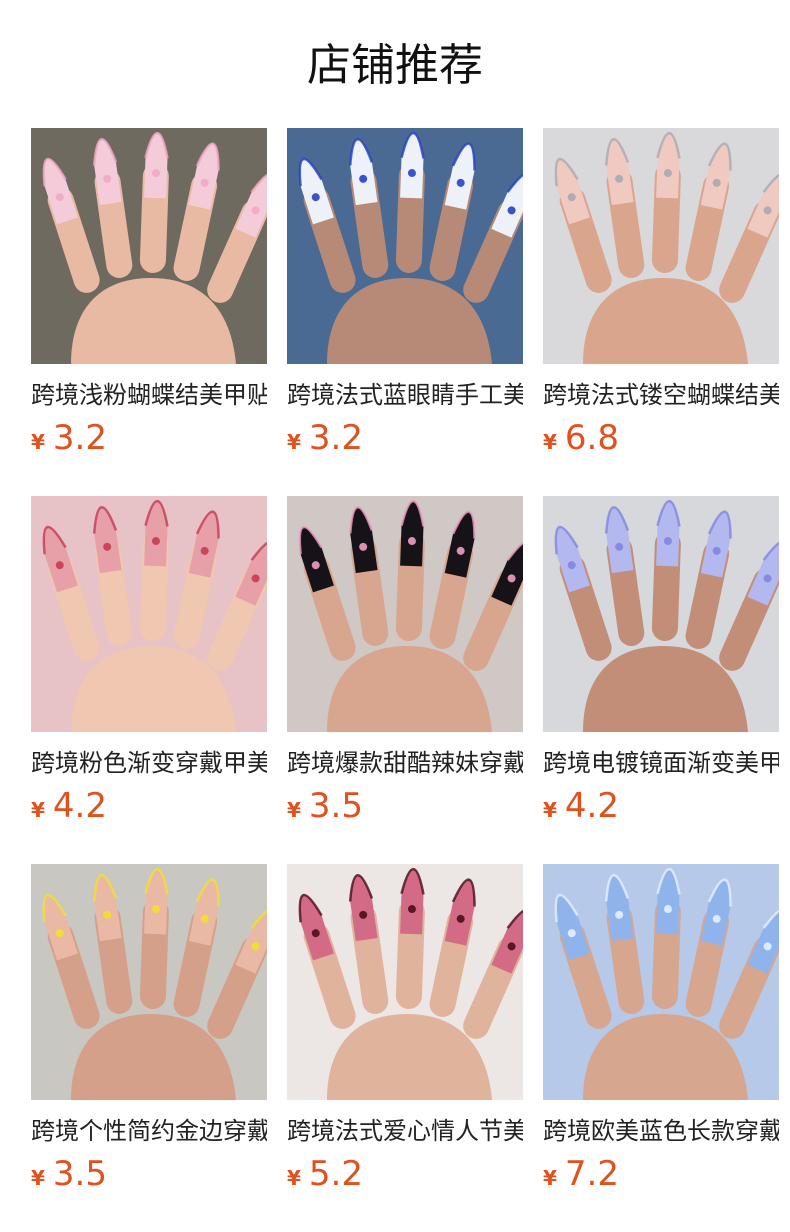 The height and width of the screenshot is (1232, 790). What do you see at coordinates (405, 1131) in the screenshot?
I see `product-name: 跨境法式爱心情人节美甲` at bounding box center [405, 1131].